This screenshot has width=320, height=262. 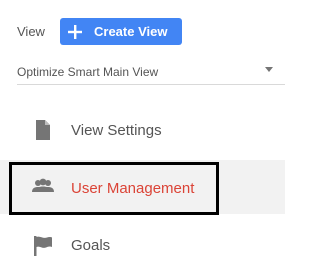 I want to click on document-icon, so click(x=43, y=130).